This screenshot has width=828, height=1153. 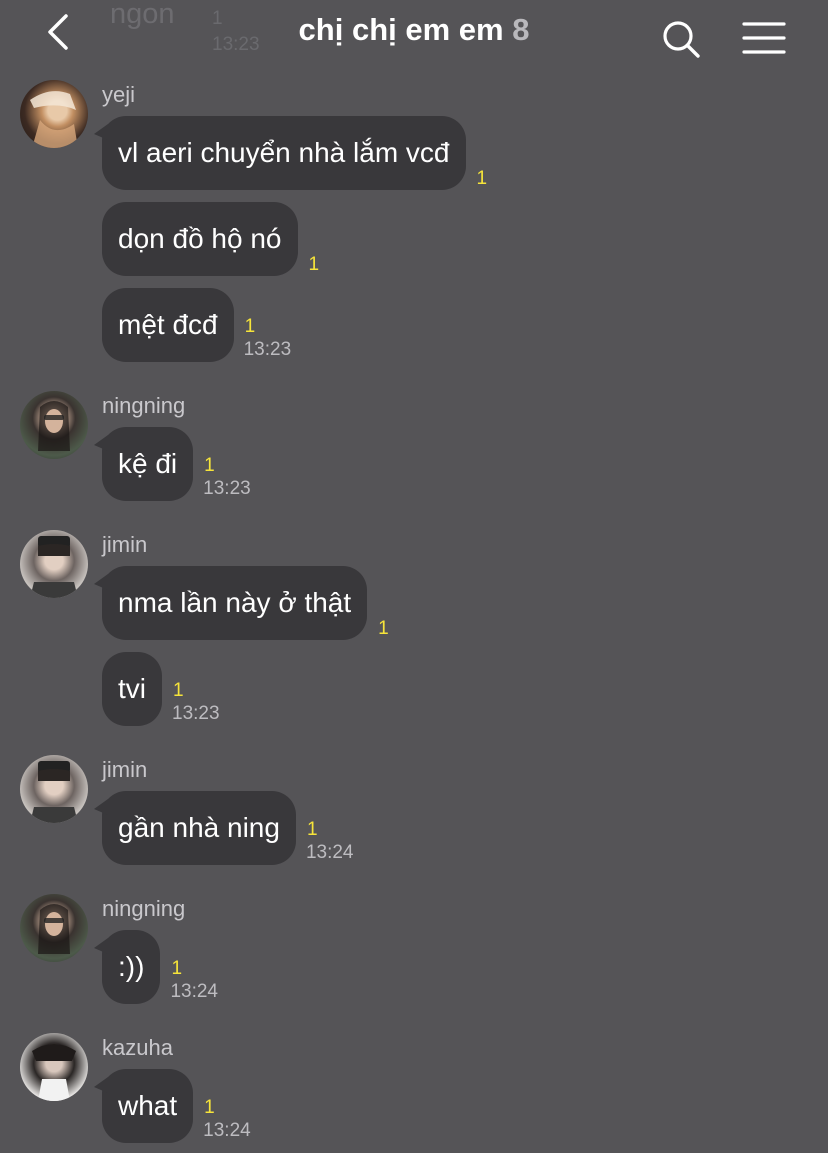 I want to click on message-row: tvi 1 13:23, so click(x=161, y=689).